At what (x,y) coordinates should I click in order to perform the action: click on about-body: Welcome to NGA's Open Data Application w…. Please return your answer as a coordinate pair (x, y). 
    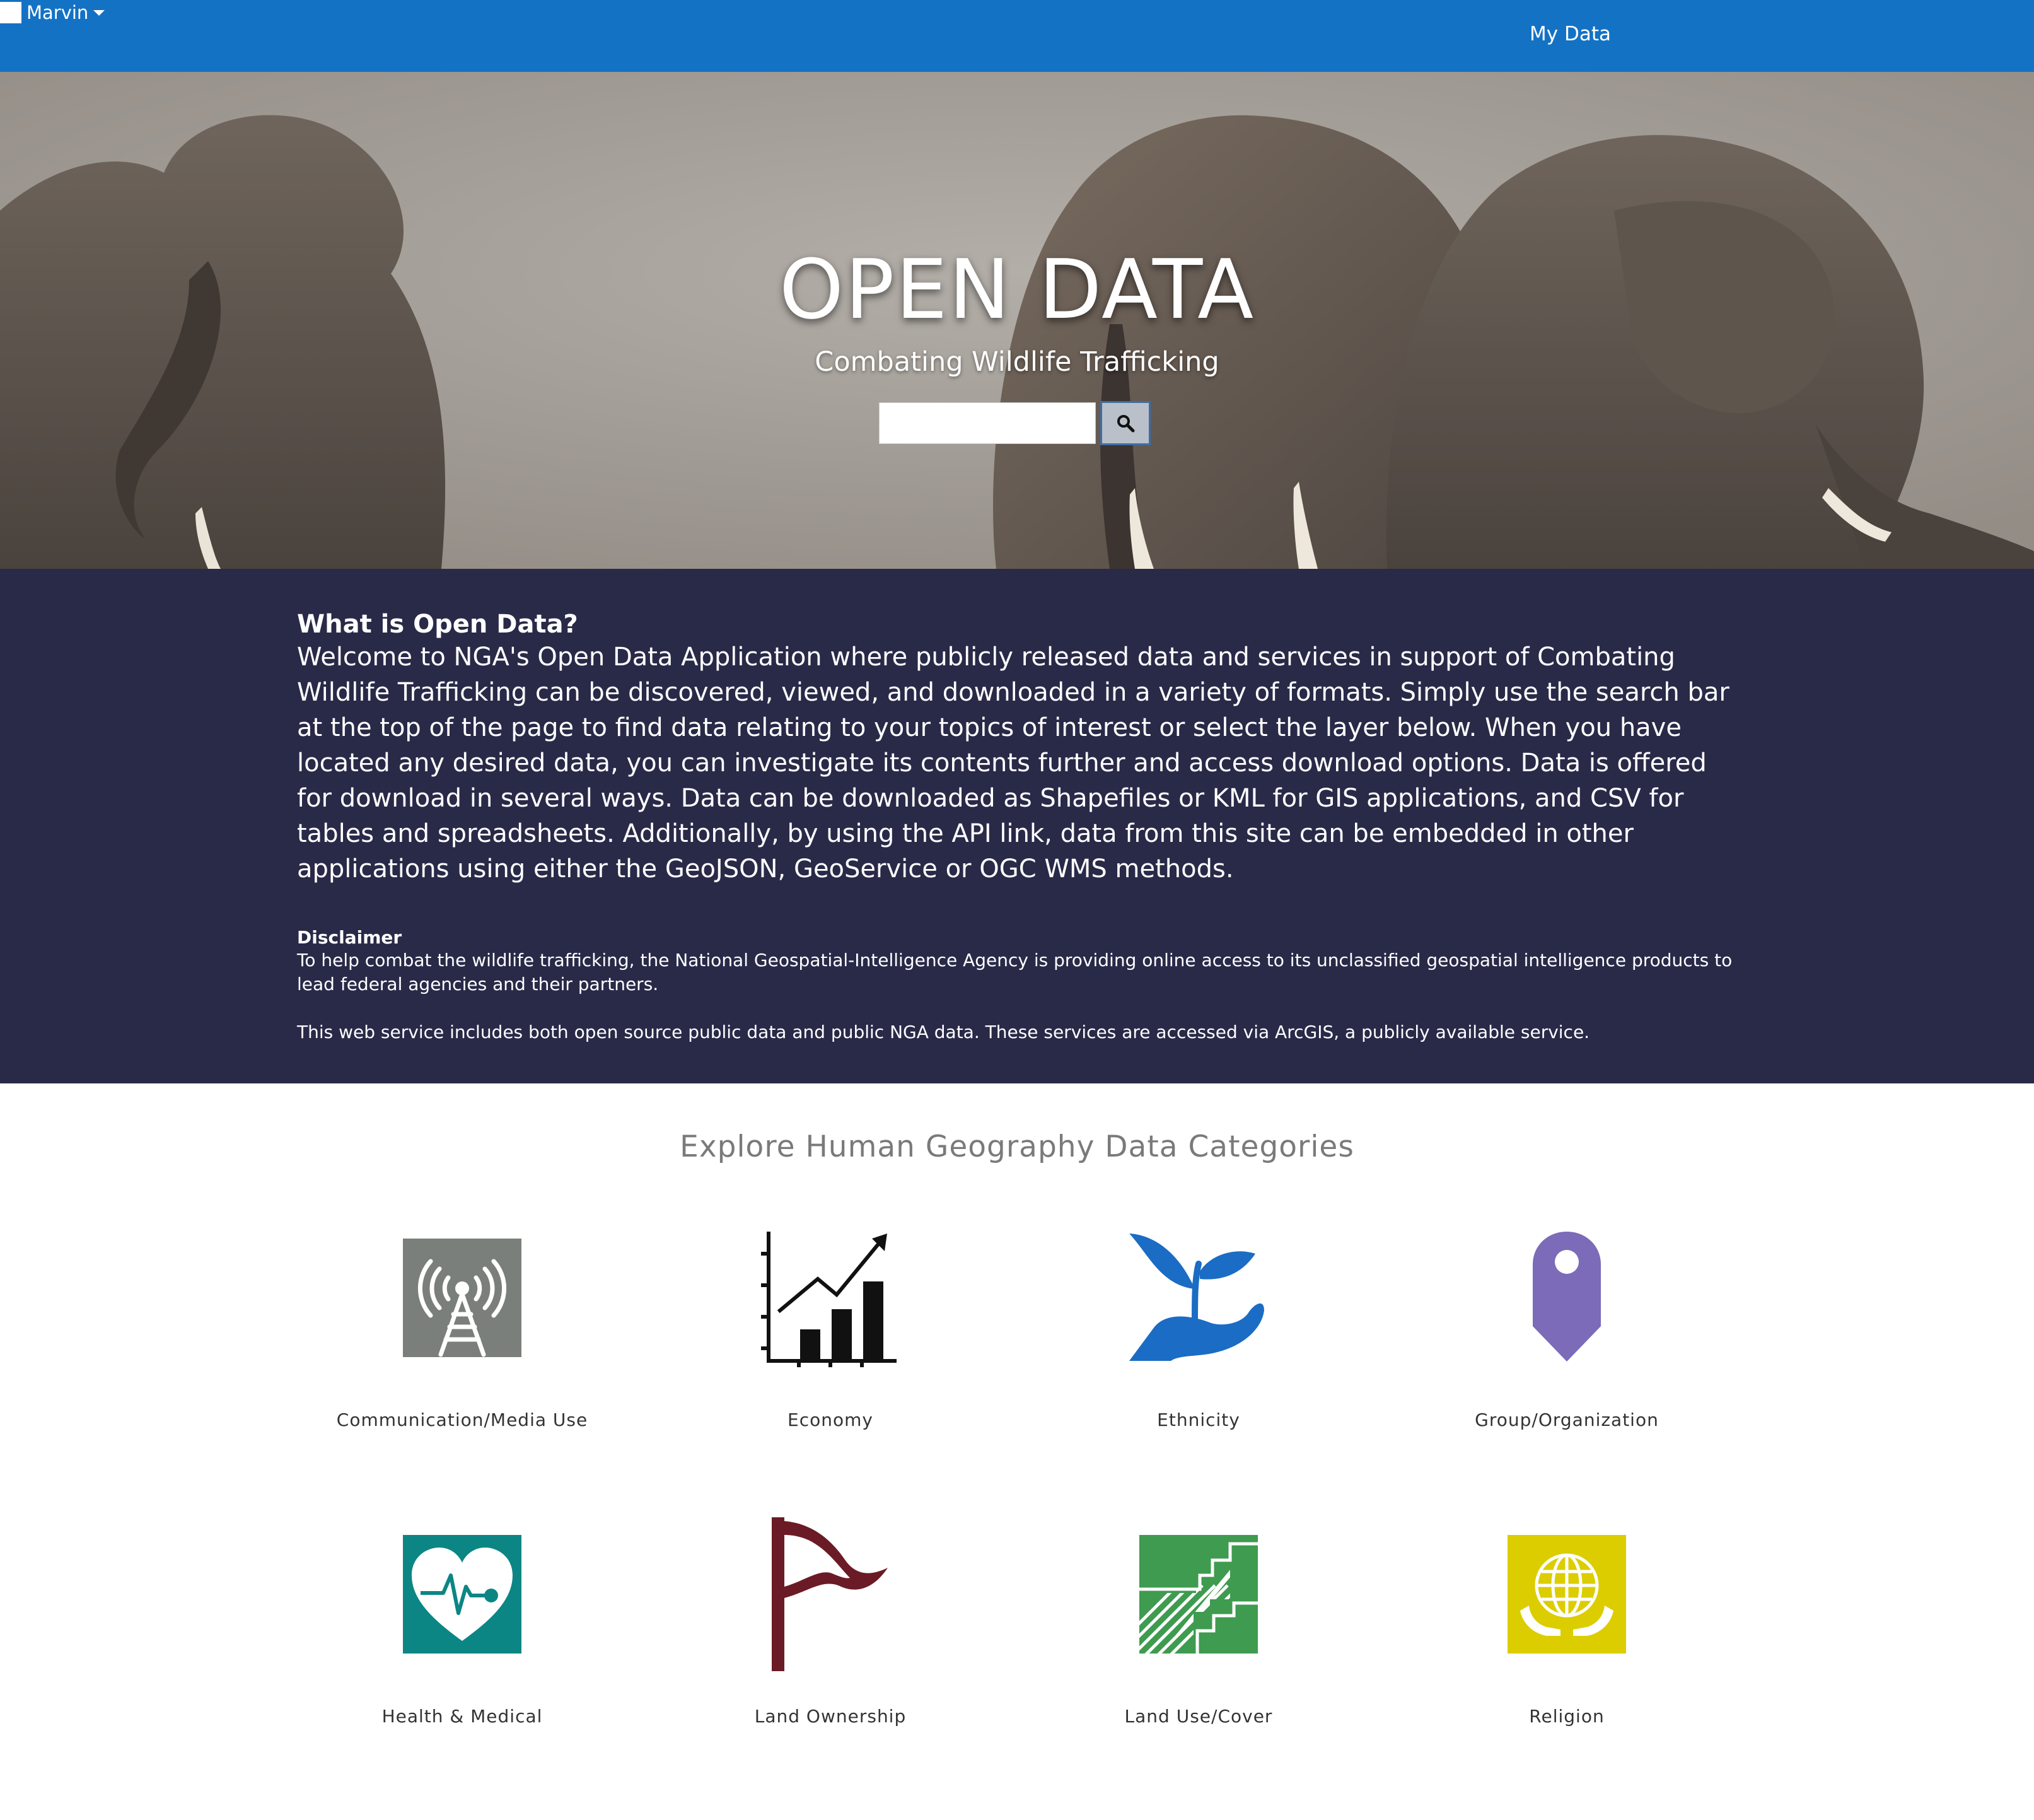
    Looking at the image, I should click on (1013, 763).